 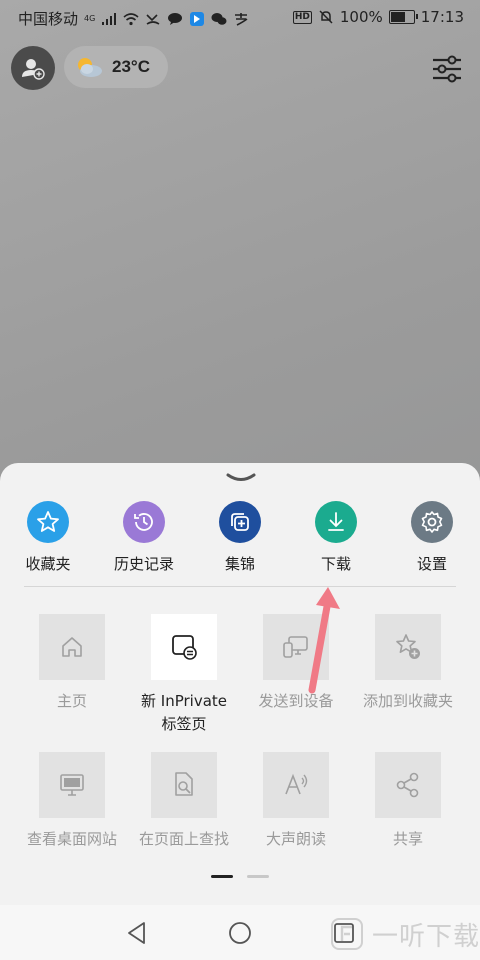 What do you see at coordinates (240, 586) in the screenshot?
I see `section-divider` at bounding box center [240, 586].